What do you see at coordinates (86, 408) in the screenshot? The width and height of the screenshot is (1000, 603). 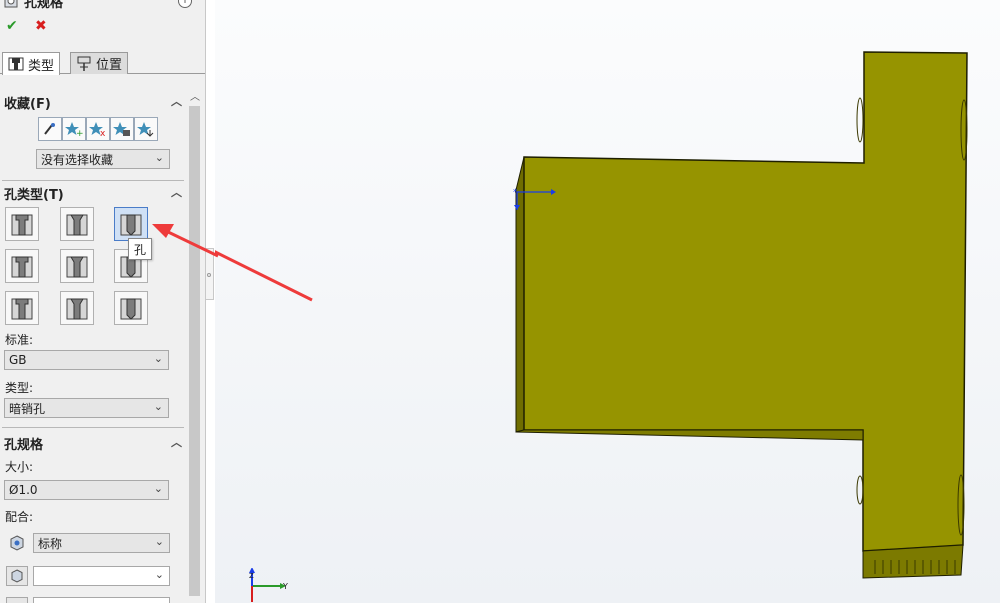 I see `type-select: 暗销孔 ⌄` at bounding box center [86, 408].